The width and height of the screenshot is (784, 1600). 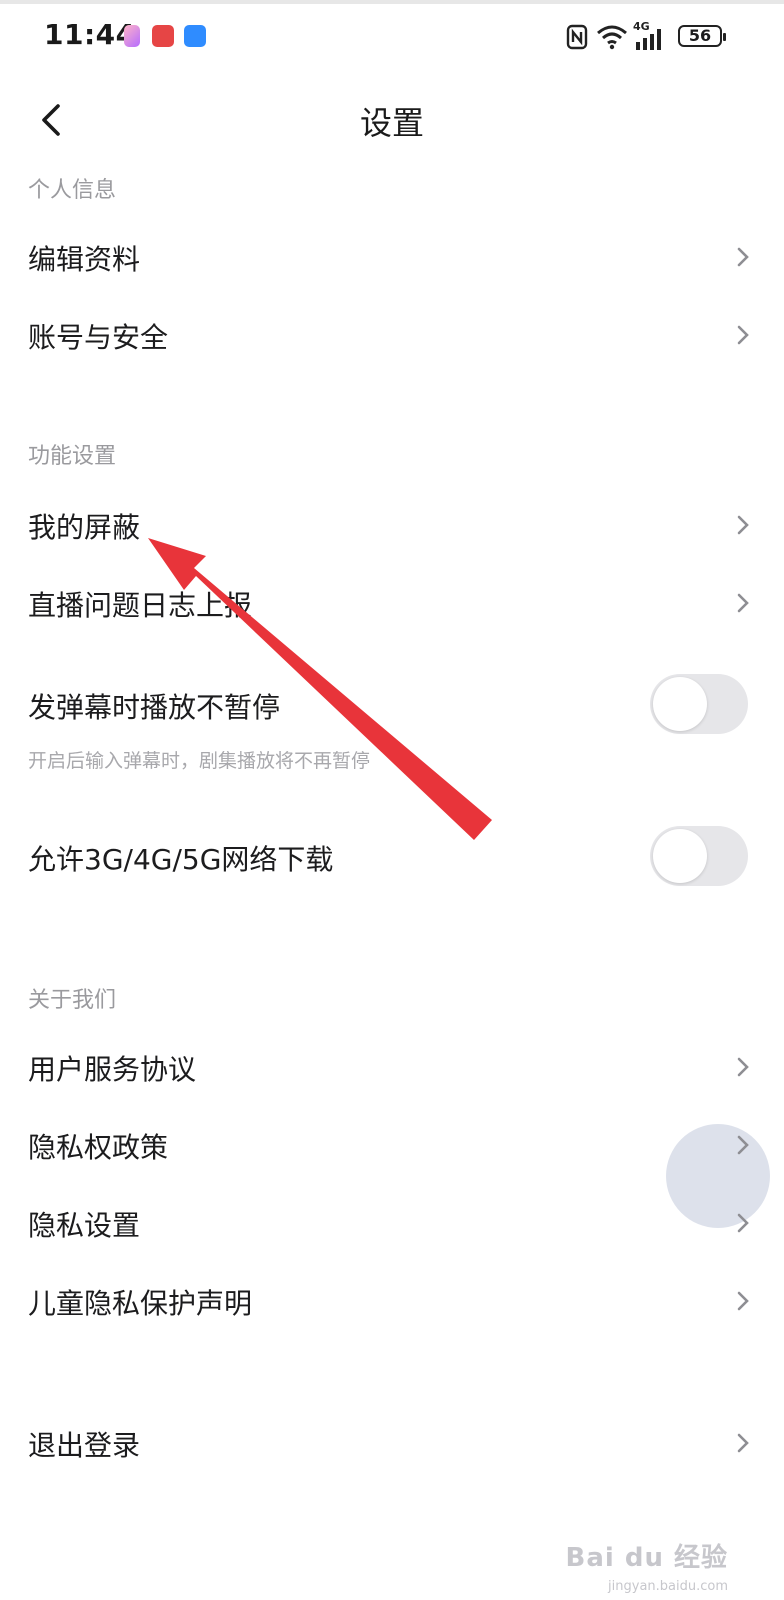 What do you see at coordinates (84, 259) in the screenshot?
I see `item-label: 编辑资料` at bounding box center [84, 259].